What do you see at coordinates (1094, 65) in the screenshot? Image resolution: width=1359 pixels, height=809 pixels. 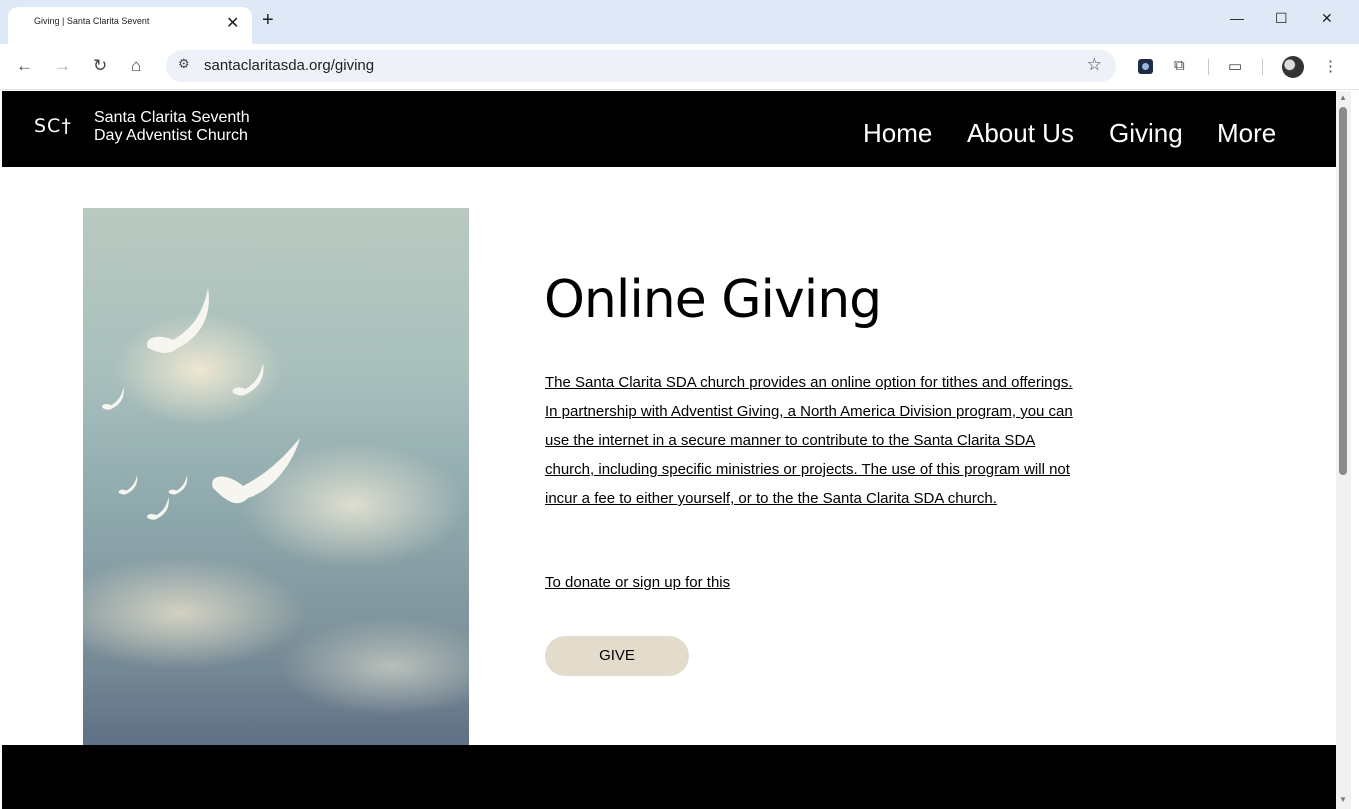 I see `bookmark-star-icon: ☆` at bounding box center [1094, 65].